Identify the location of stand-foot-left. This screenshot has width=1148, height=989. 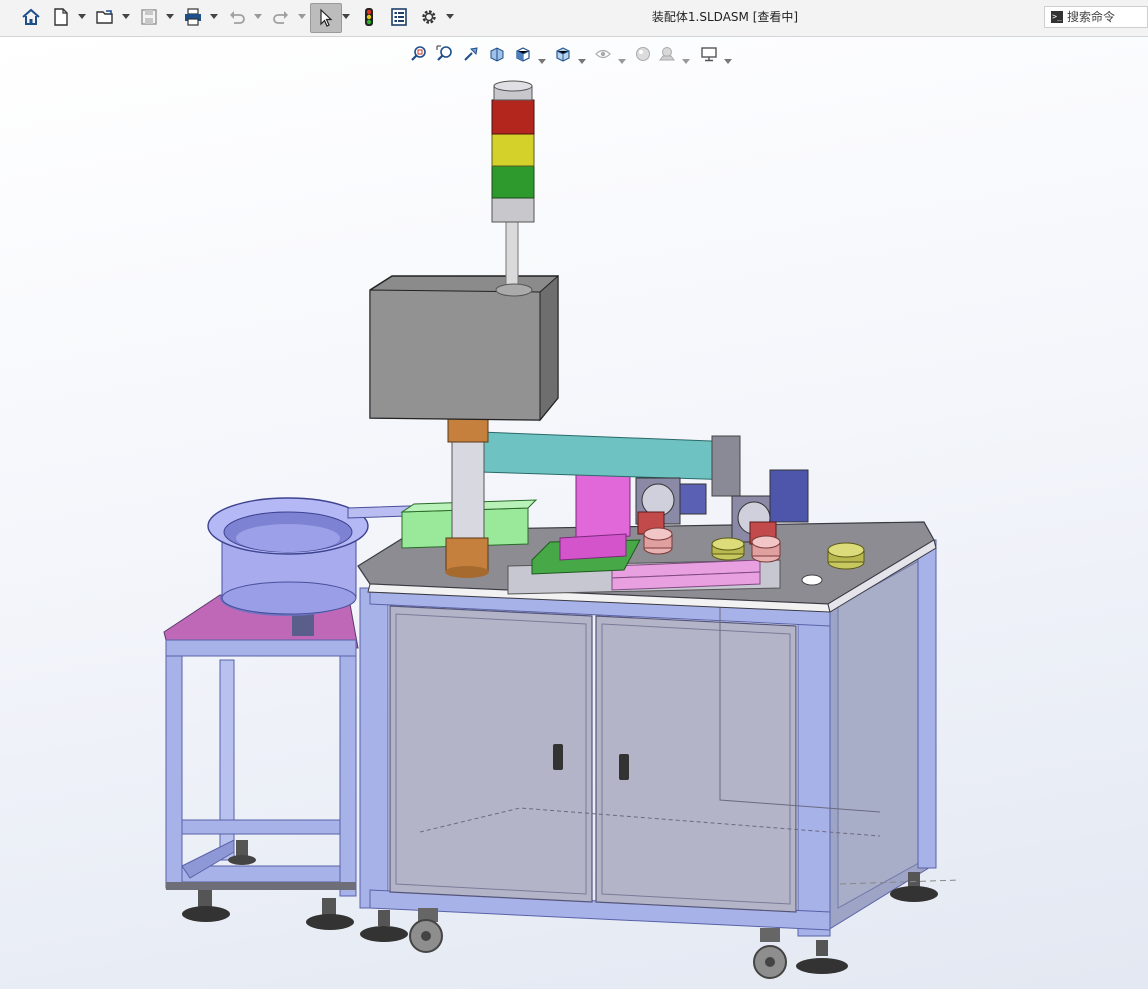
(206, 906).